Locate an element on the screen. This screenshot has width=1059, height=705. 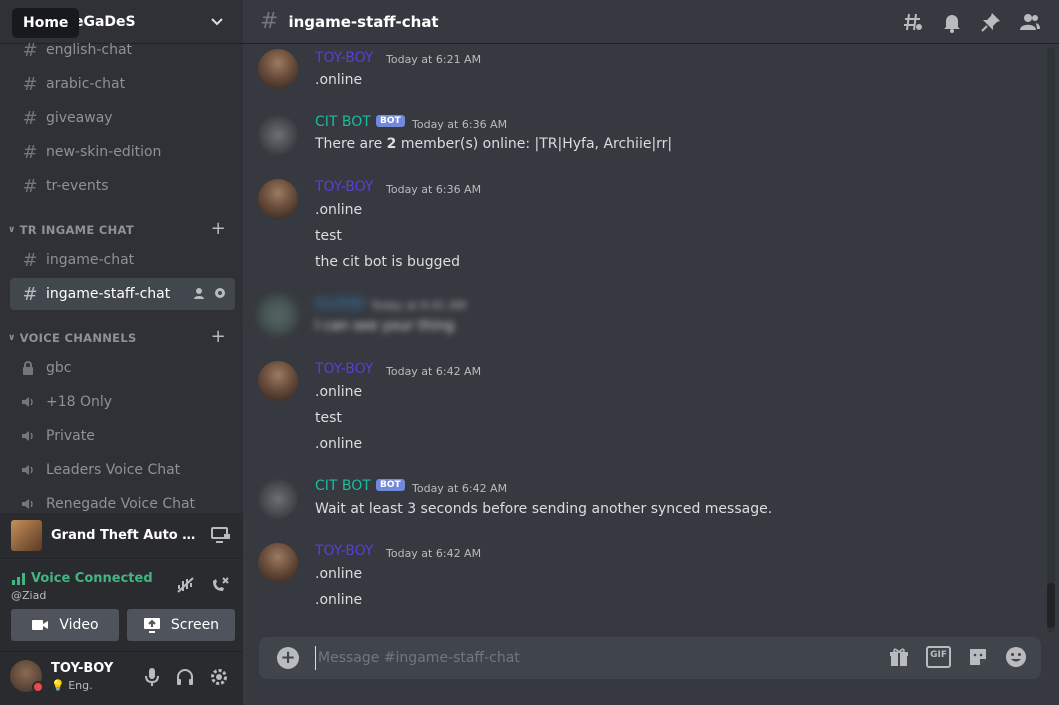
category-voice-channels: ∨ VOICE CHANNELS + is located at coordinates (122, 337).